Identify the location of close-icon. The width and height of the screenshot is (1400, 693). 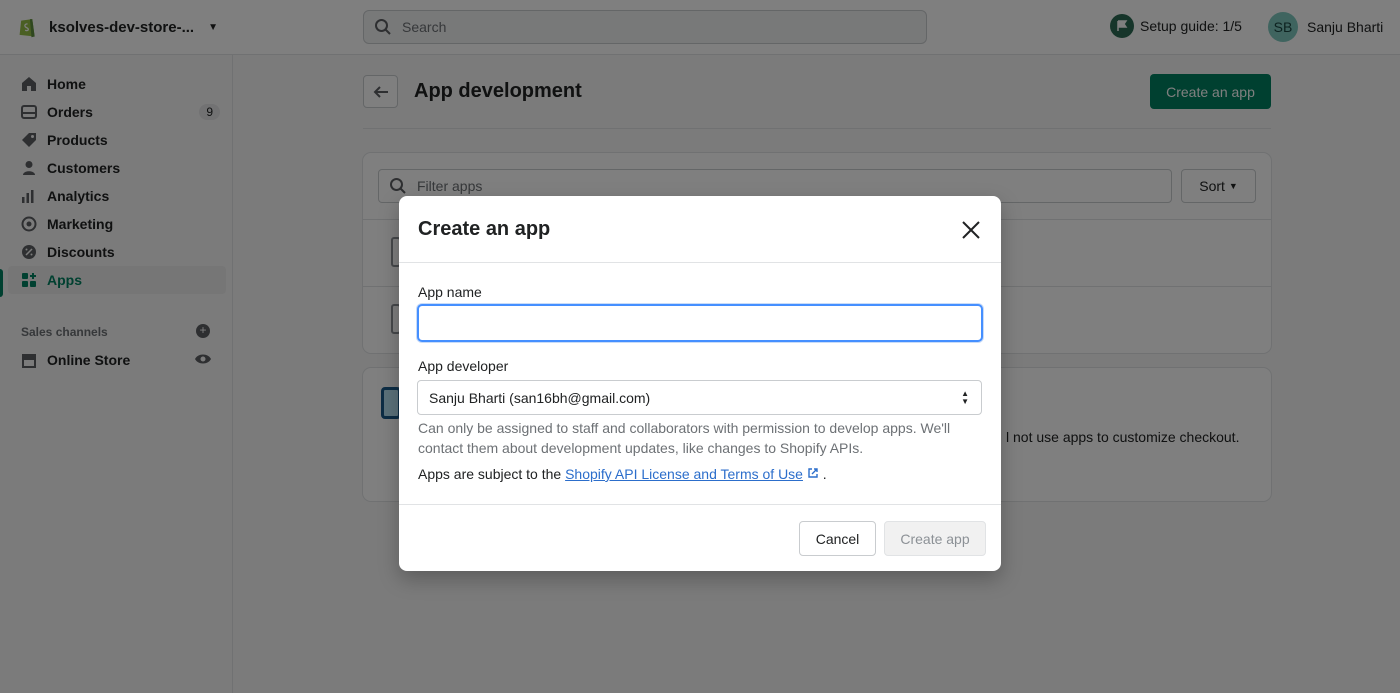
(971, 230).